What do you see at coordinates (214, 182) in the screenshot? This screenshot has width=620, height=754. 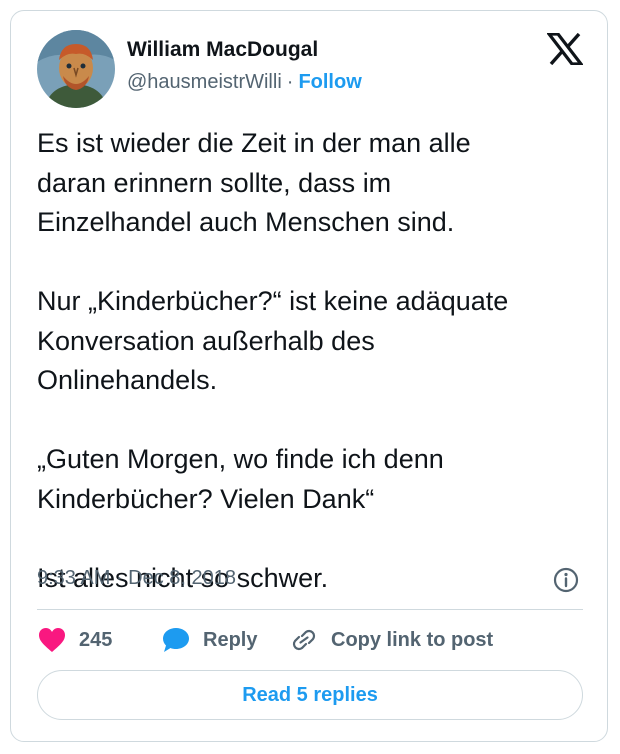 I see `tweet-line: daran erinnern sollte, dass im` at bounding box center [214, 182].